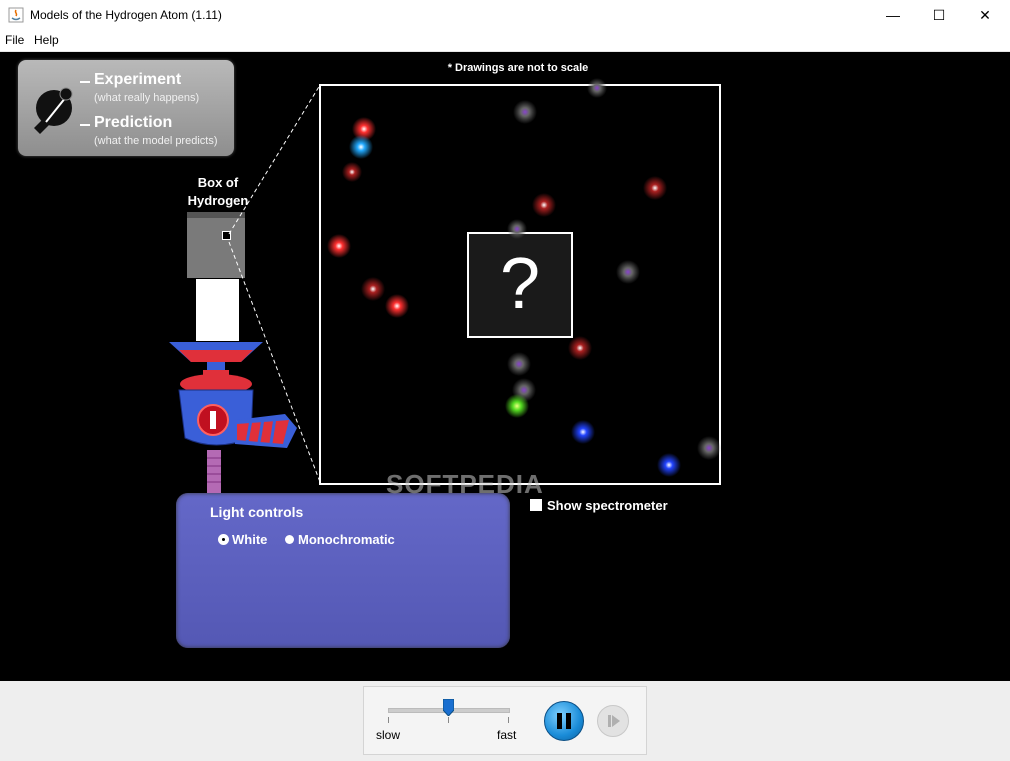 This screenshot has width=1010, height=761. What do you see at coordinates (46, 40) in the screenshot?
I see `menu-help: Help` at bounding box center [46, 40].